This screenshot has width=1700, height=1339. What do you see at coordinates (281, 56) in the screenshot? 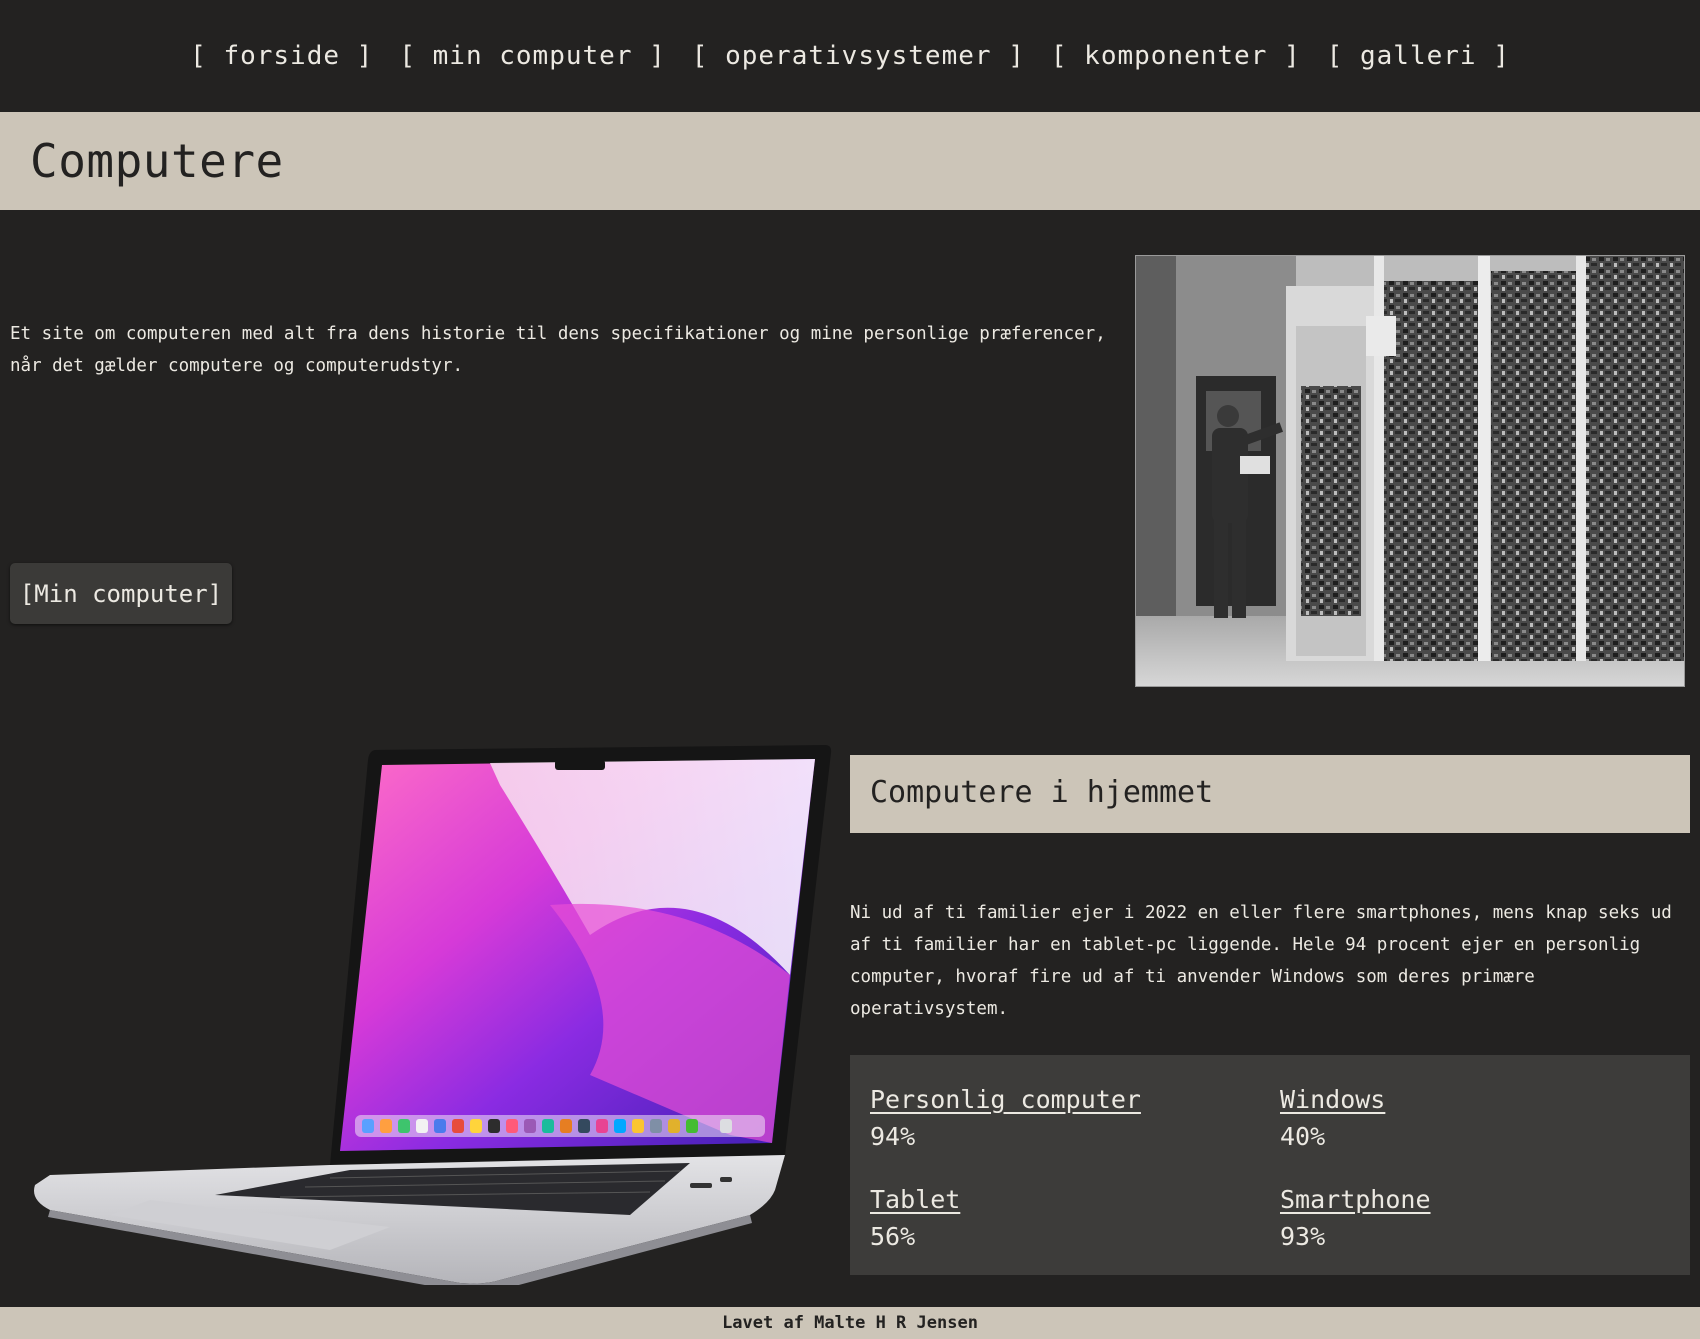
I see `nav-link-forside: [ forside ]` at bounding box center [281, 56].